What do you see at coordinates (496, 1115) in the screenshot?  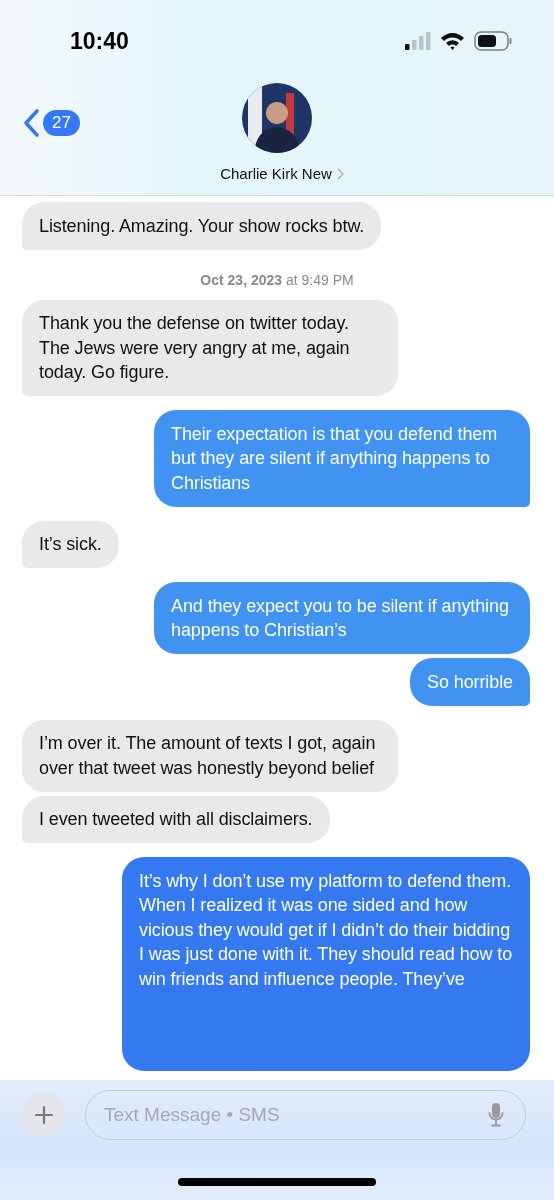 I see `microphone-icon` at bounding box center [496, 1115].